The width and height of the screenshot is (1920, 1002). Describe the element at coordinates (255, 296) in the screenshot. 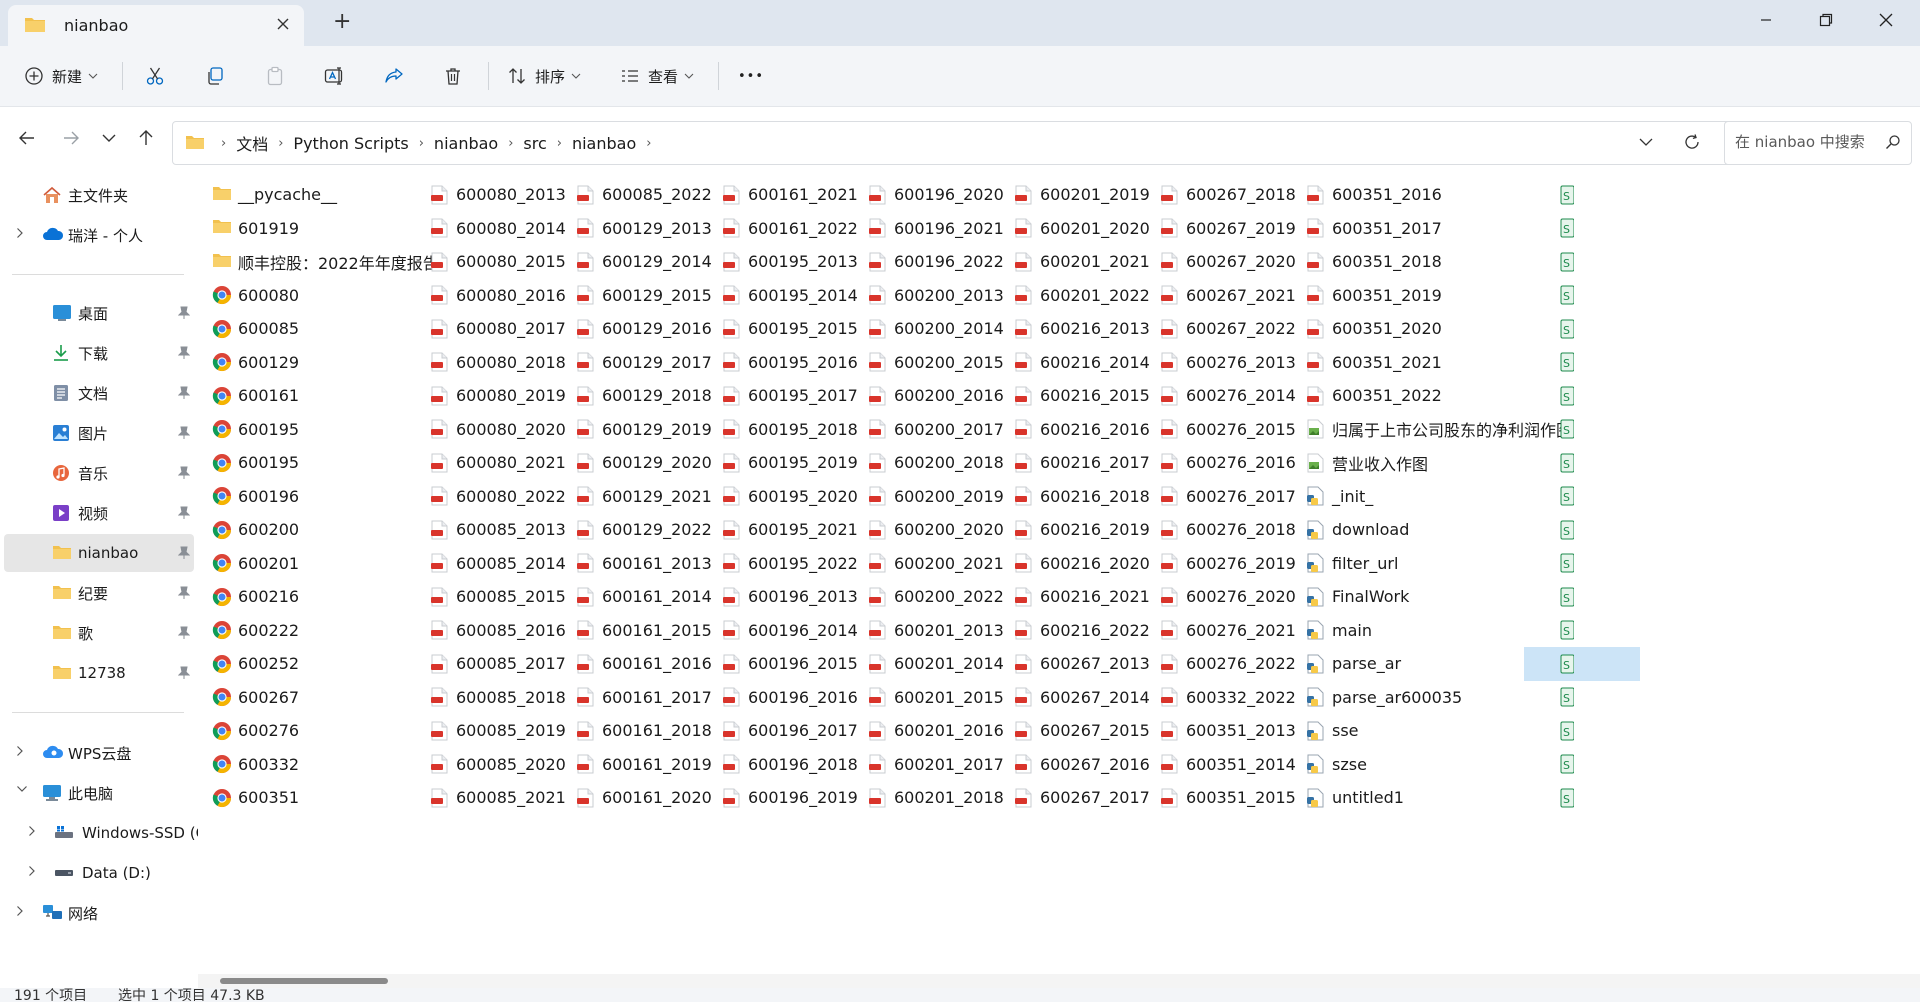

I see `file-item: 600080` at that location.